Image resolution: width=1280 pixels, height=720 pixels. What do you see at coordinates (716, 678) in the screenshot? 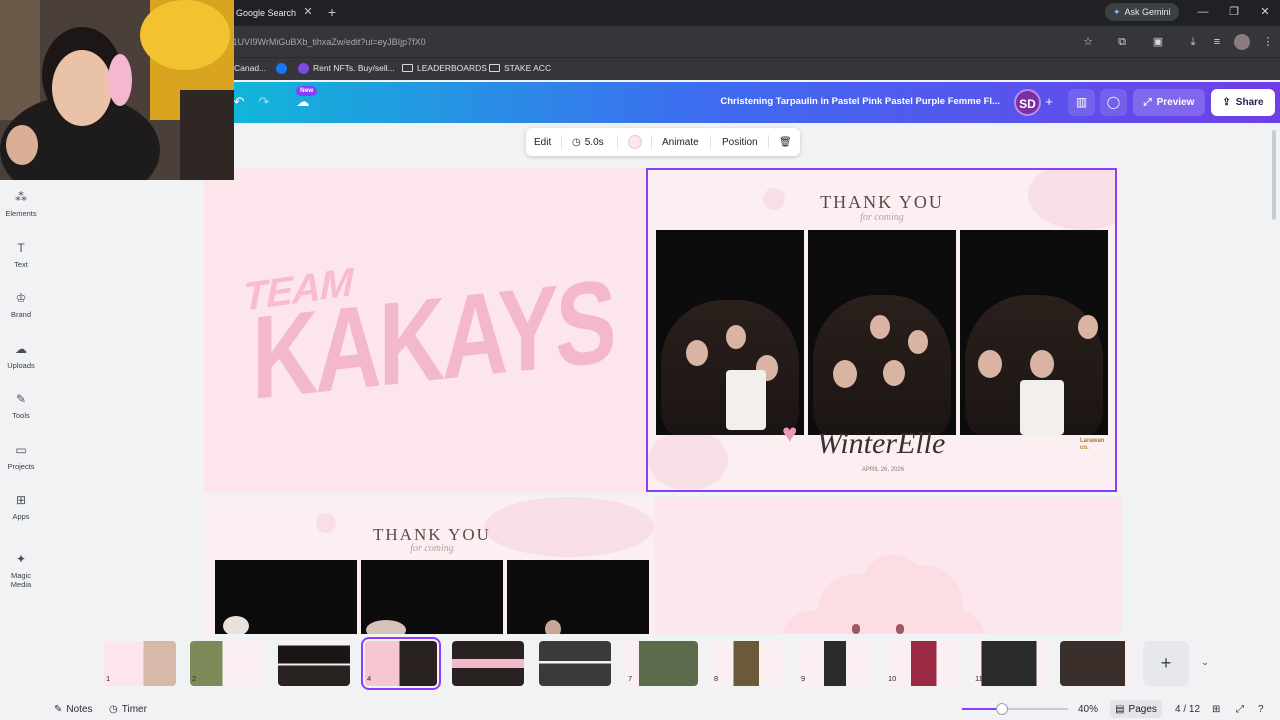
I see `page-number: 8` at bounding box center [716, 678].